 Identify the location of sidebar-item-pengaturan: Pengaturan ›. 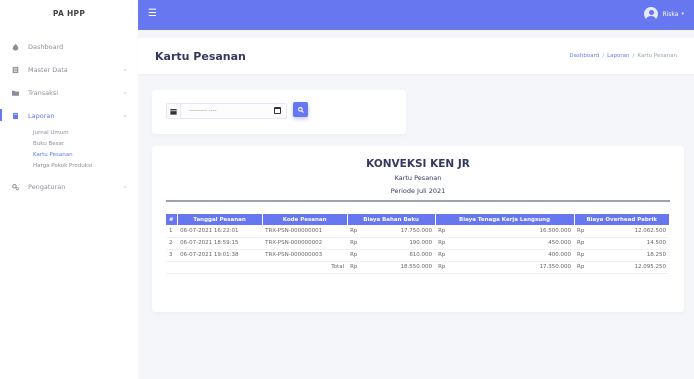
(69, 186).